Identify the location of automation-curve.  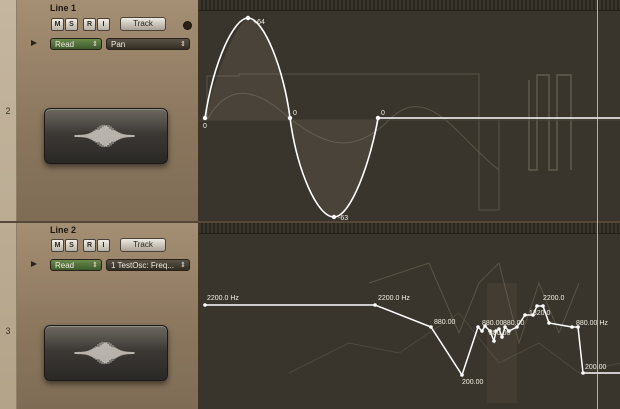
(412, 340).